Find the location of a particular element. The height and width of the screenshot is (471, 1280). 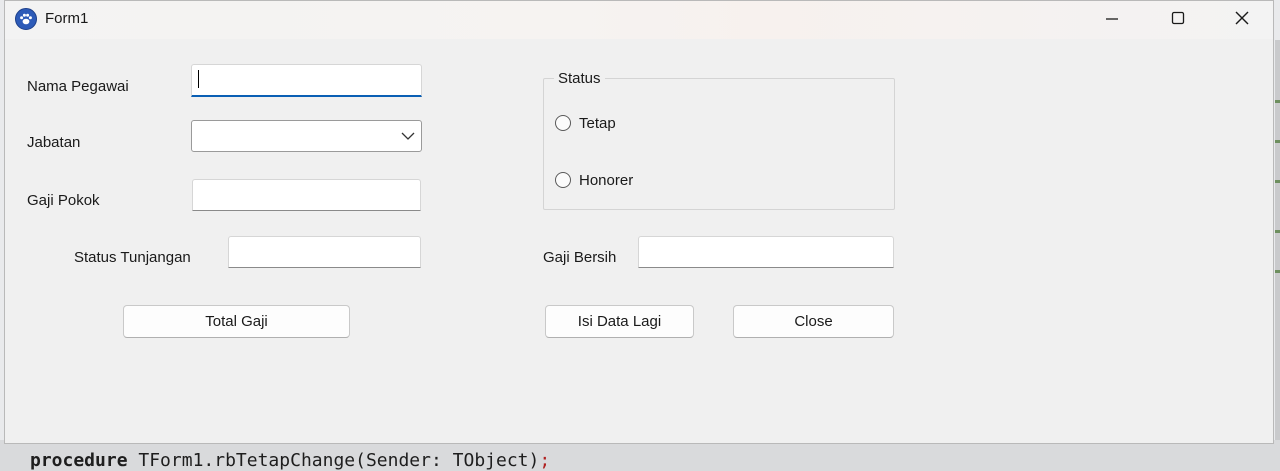

radio-honorer-label: Honorer is located at coordinates (606, 180).